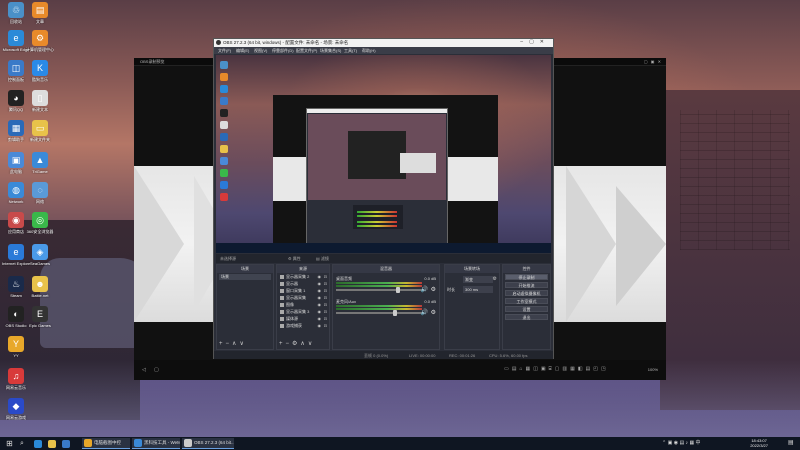 The width and height of the screenshot is (800, 450). Describe the element at coordinates (40, 101) in the screenshot. I see `desktop-shortcut: ▯ 新建文本` at that location.